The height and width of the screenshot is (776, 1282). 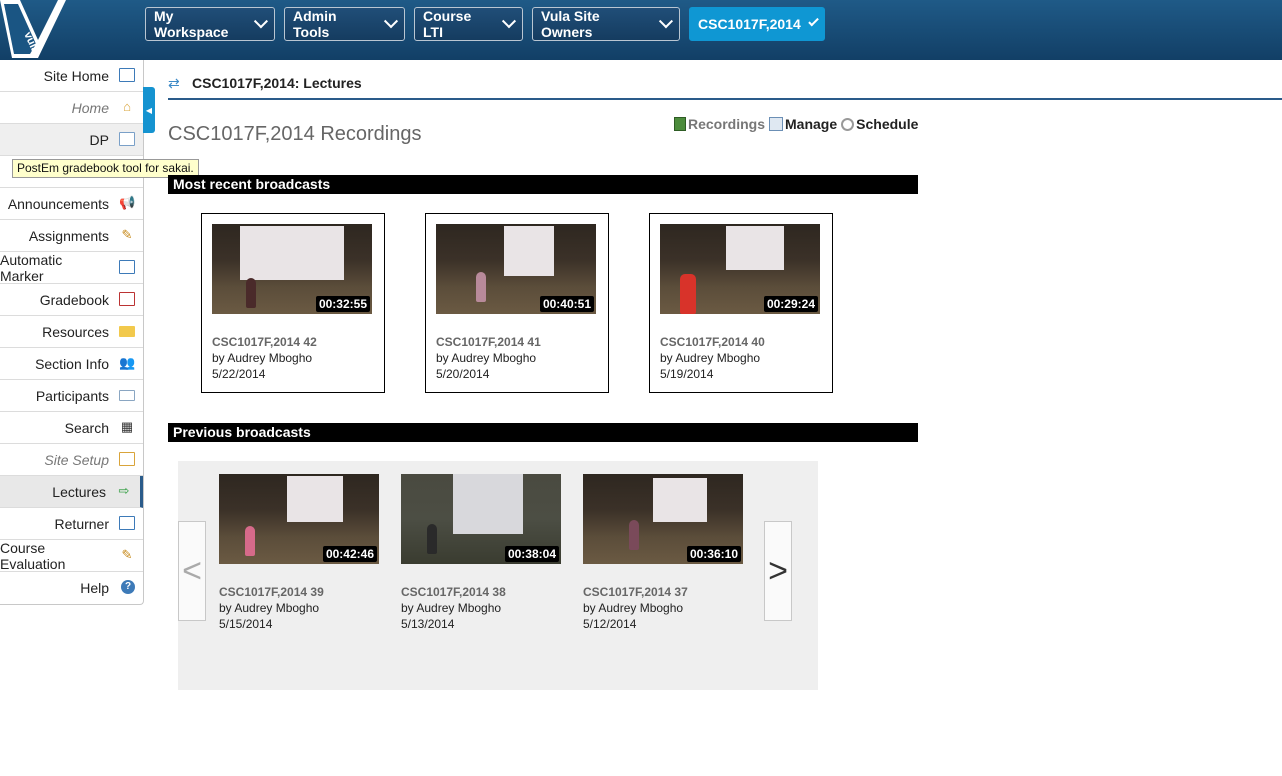 I want to click on video-thumbnail: 00:42:46, so click(x=299, y=519).